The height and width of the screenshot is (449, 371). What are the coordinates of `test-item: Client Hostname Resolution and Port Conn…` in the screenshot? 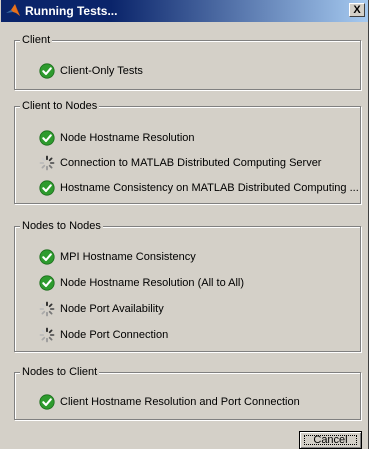 It's located at (169, 402).